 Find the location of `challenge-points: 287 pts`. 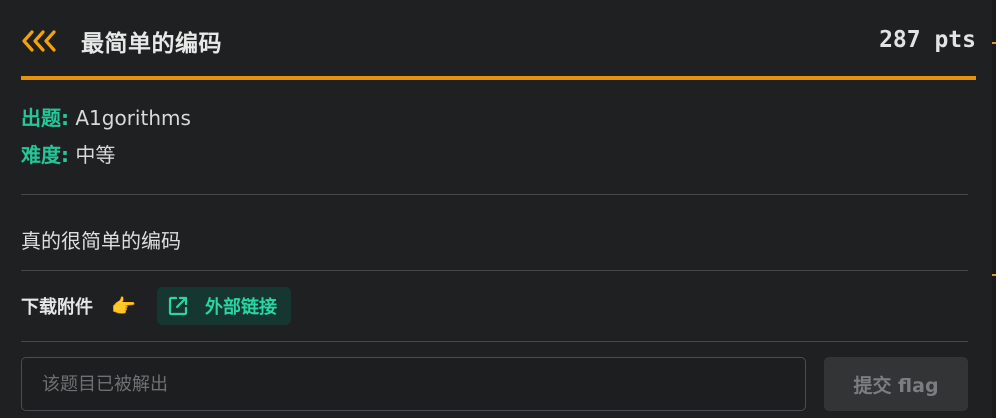

challenge-points: 287 pts is located at coordinates (927, 40).